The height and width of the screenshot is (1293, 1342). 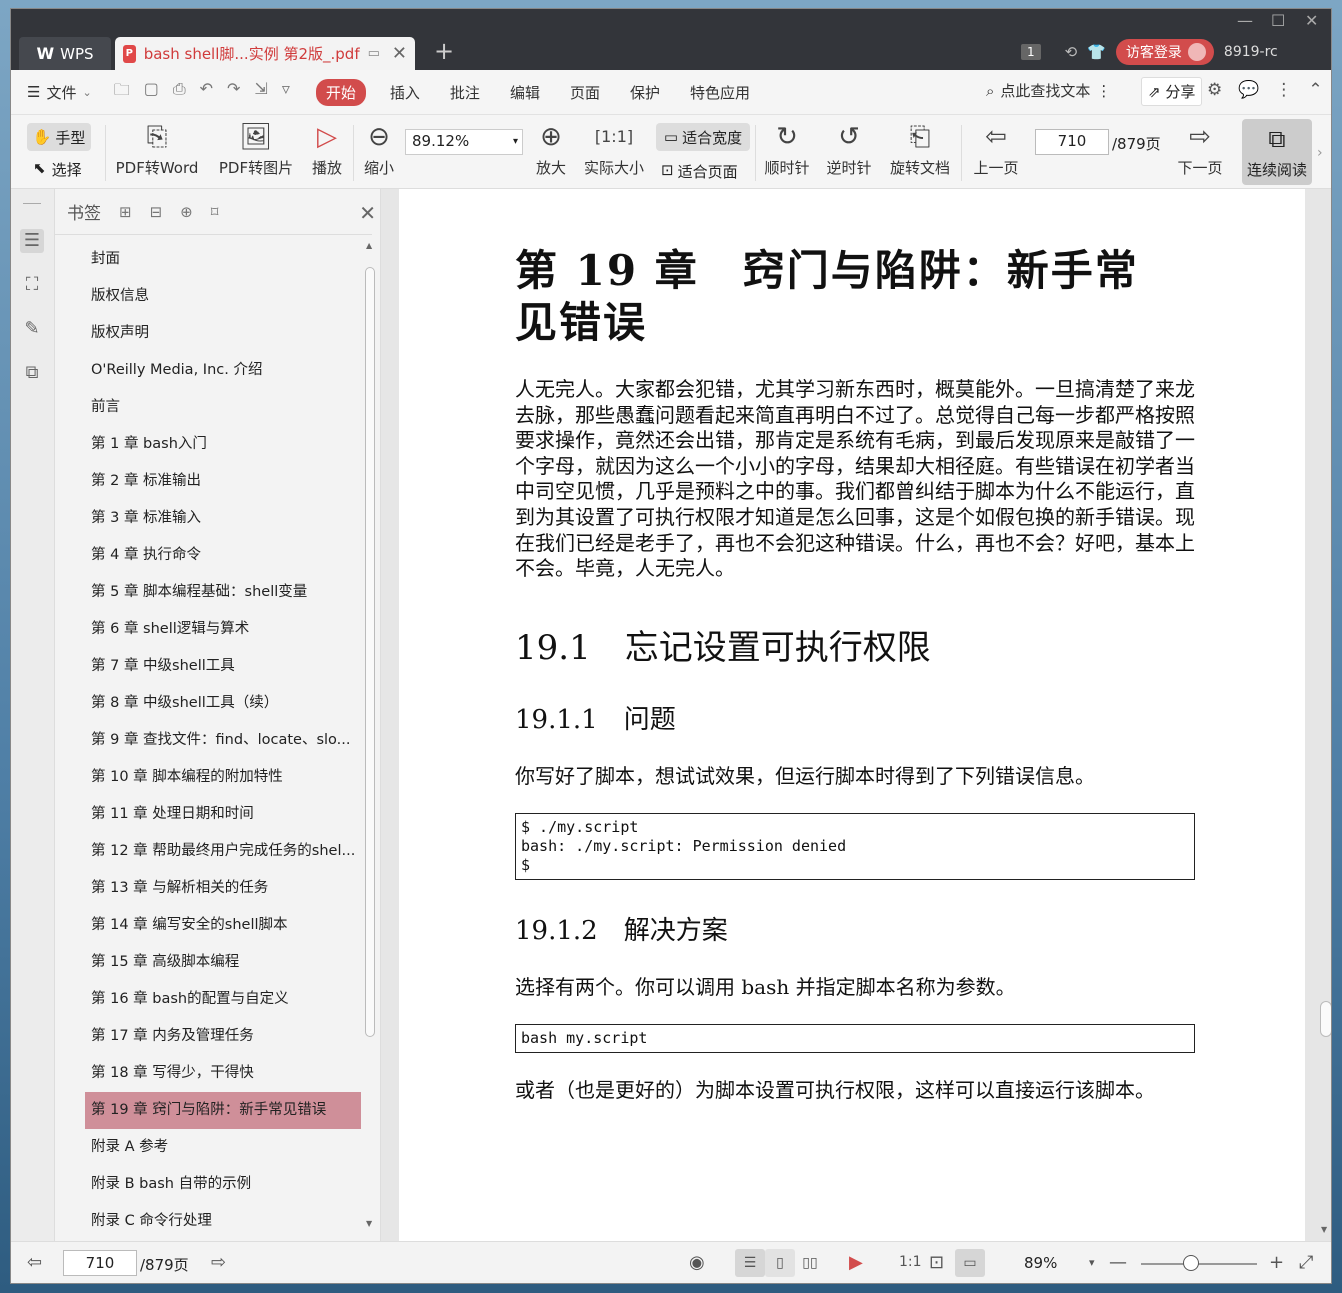 What do you see at coordinates (405, 92) in the screenshot?
I see `menu-insert: 插入` at bounding box center [405, 92].